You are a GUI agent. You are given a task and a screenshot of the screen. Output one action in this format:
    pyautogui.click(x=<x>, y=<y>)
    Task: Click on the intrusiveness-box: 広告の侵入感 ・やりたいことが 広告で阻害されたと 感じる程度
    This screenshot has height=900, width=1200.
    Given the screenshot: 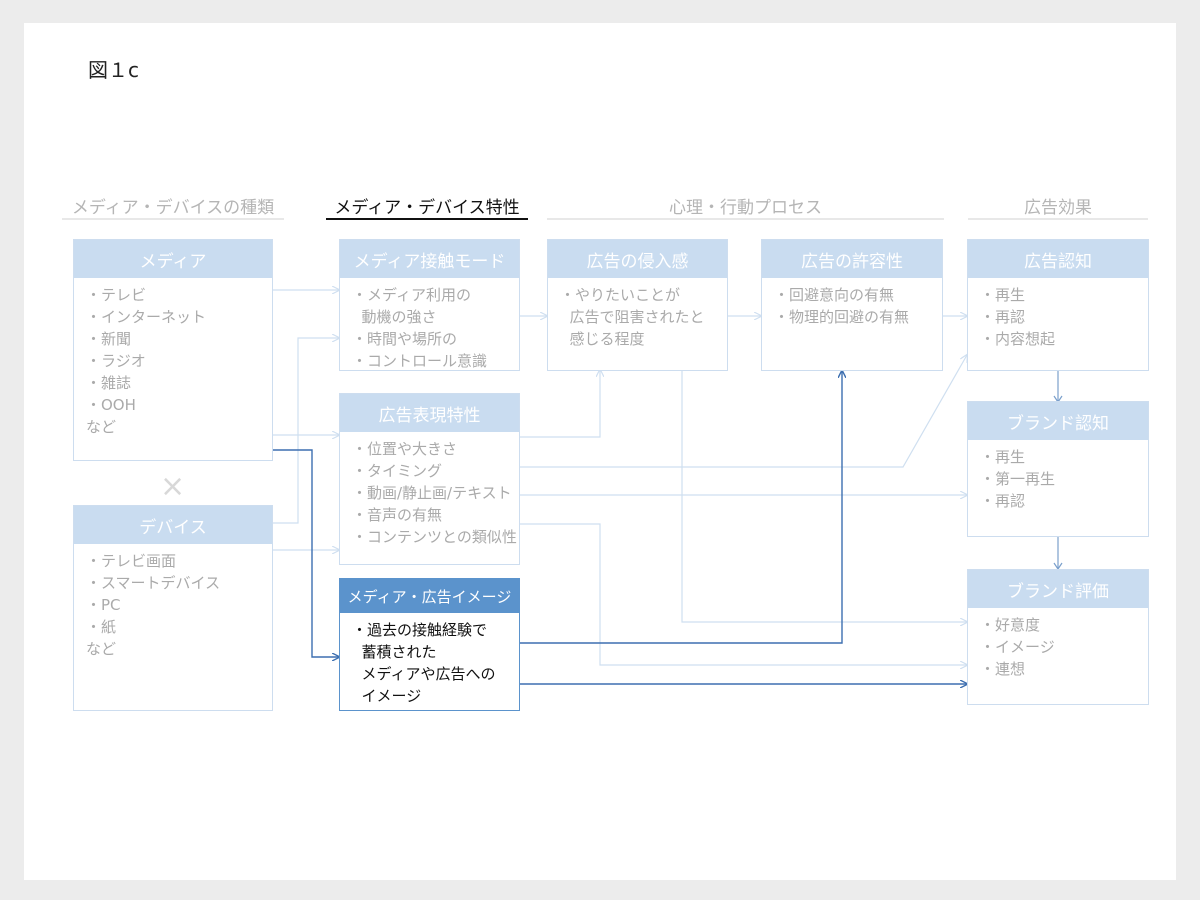 What is the action you would take?
    pyautogui.click(x=637, y=305)
    